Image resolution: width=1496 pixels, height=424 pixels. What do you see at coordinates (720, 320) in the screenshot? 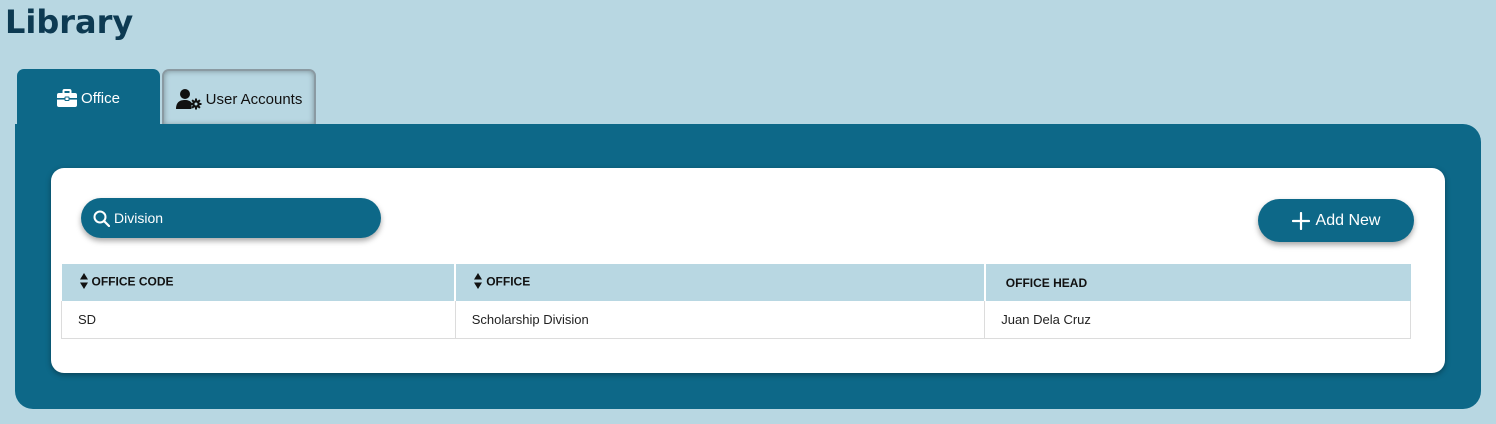
I see `cell-office: Scholarship Division` at bounding box center [720, 320].